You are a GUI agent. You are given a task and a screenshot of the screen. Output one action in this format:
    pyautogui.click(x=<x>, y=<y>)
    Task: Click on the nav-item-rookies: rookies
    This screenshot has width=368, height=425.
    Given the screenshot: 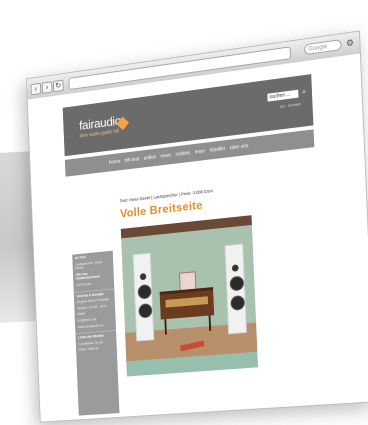 What is the action you would take?
    pyautogui.click(x=182, y=154)
    